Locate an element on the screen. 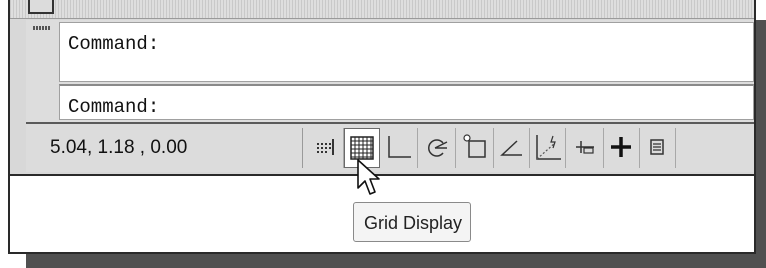 Image resolution: width=766 pixels, height=268 pixels. dynamic-input-button is located at coordinates (586, 148).